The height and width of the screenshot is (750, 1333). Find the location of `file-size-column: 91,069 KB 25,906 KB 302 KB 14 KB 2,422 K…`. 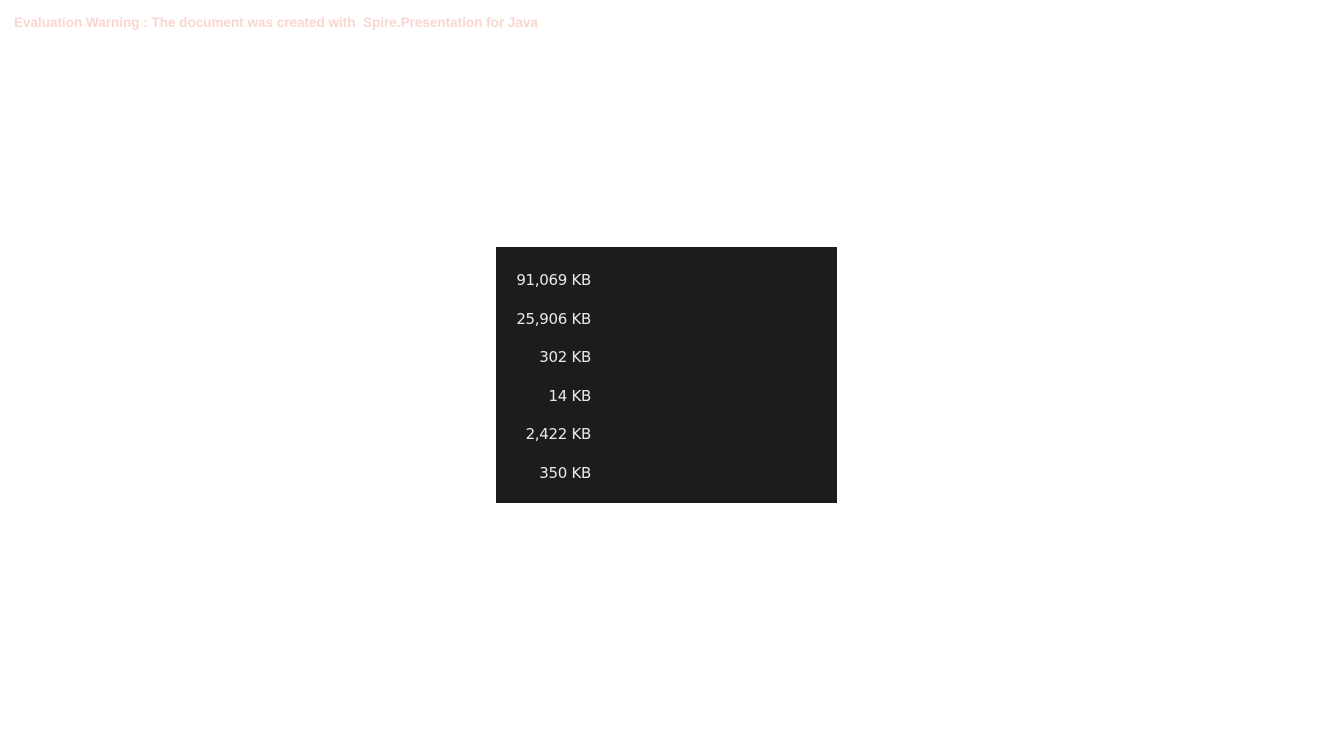

file-size-column: 91,069 KB 25,906 KB 302 KB 14 KB 2,422 K… is located at coordinates (666, 375).